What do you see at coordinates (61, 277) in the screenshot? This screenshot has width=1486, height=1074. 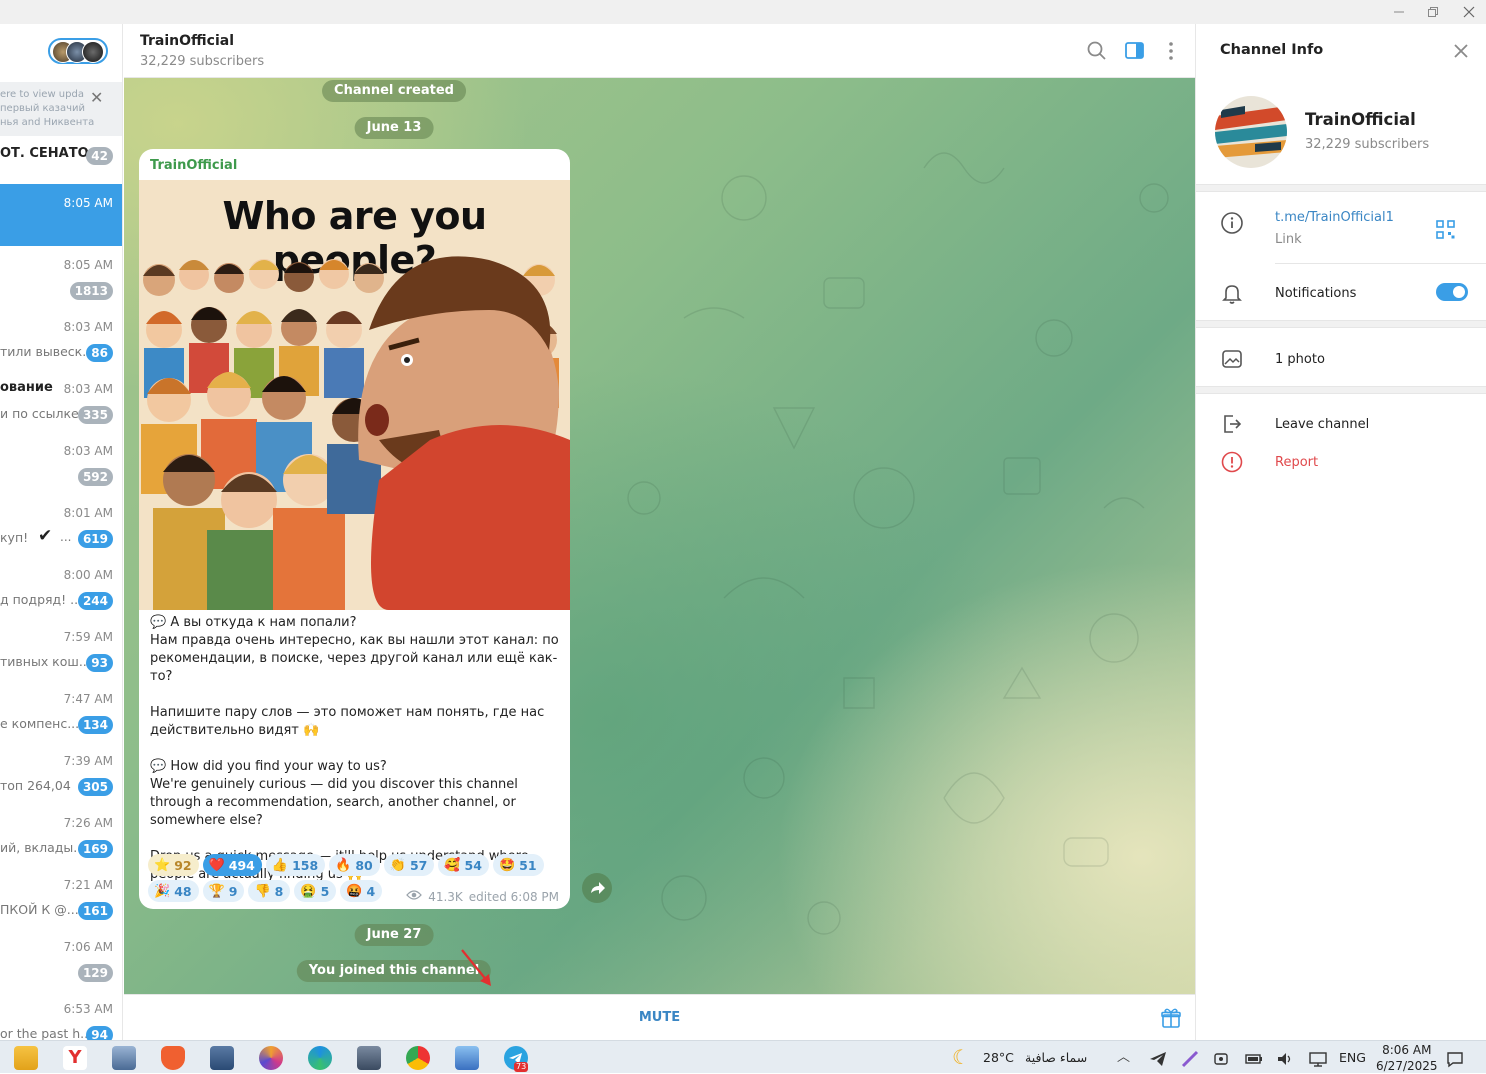 I see `chat-list-item: 8:05 AM 1813` at bounding box center [61, 277].